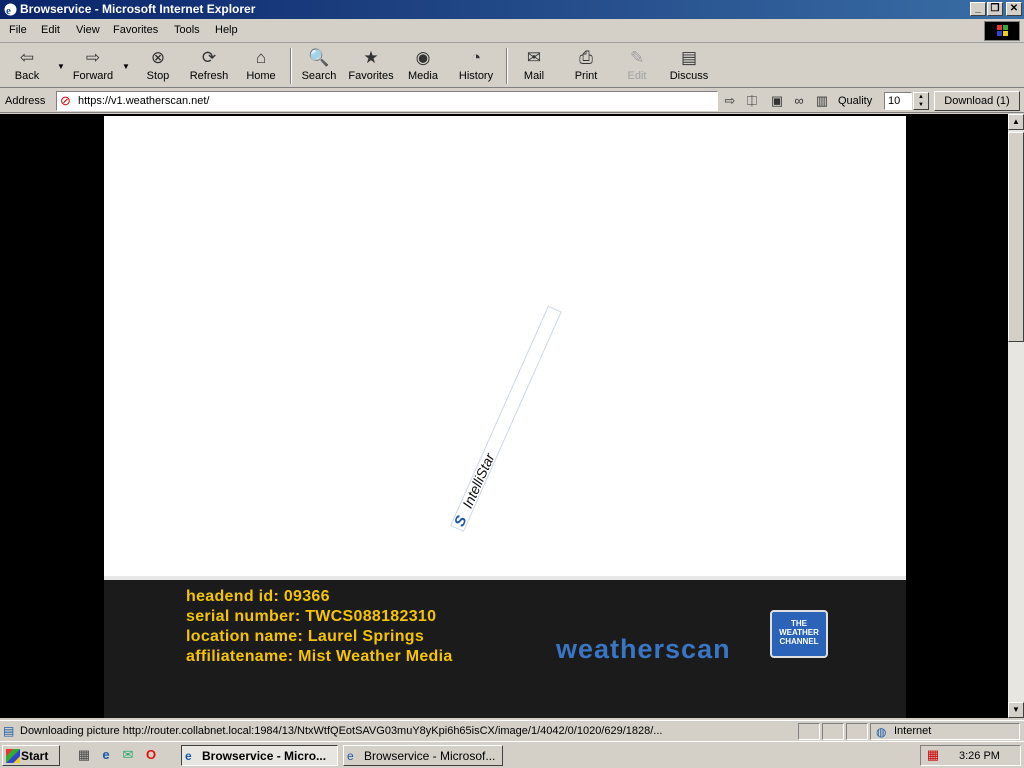  Describe the element at coordinates (50, 30) in the screenshot. I see `menu-edit: Edit` at that location.